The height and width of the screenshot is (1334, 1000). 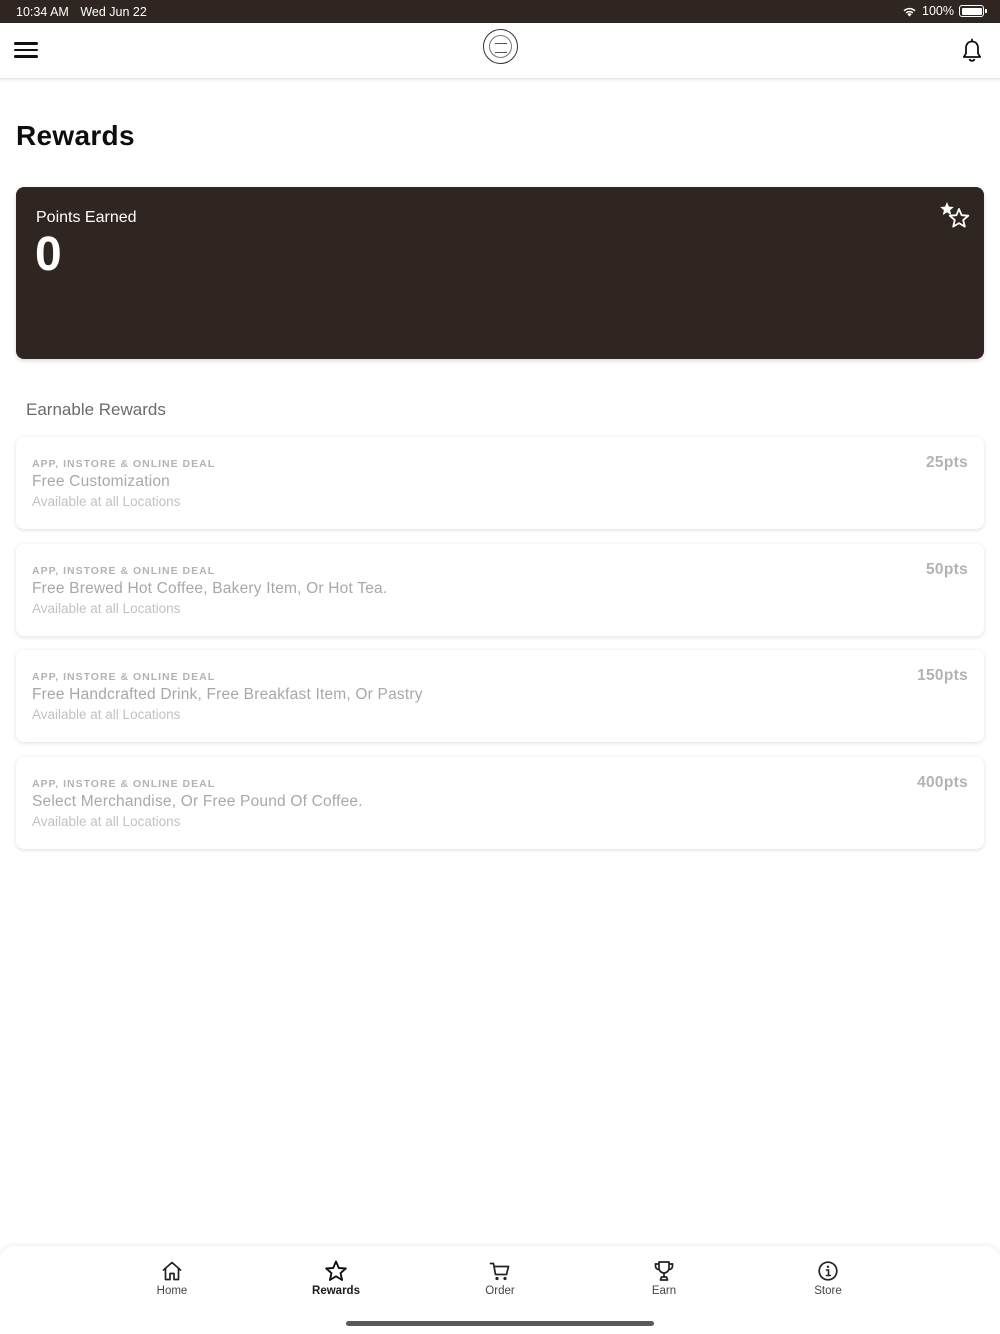 I want to click on page-title: Rewards, so click(x=75, y=135).